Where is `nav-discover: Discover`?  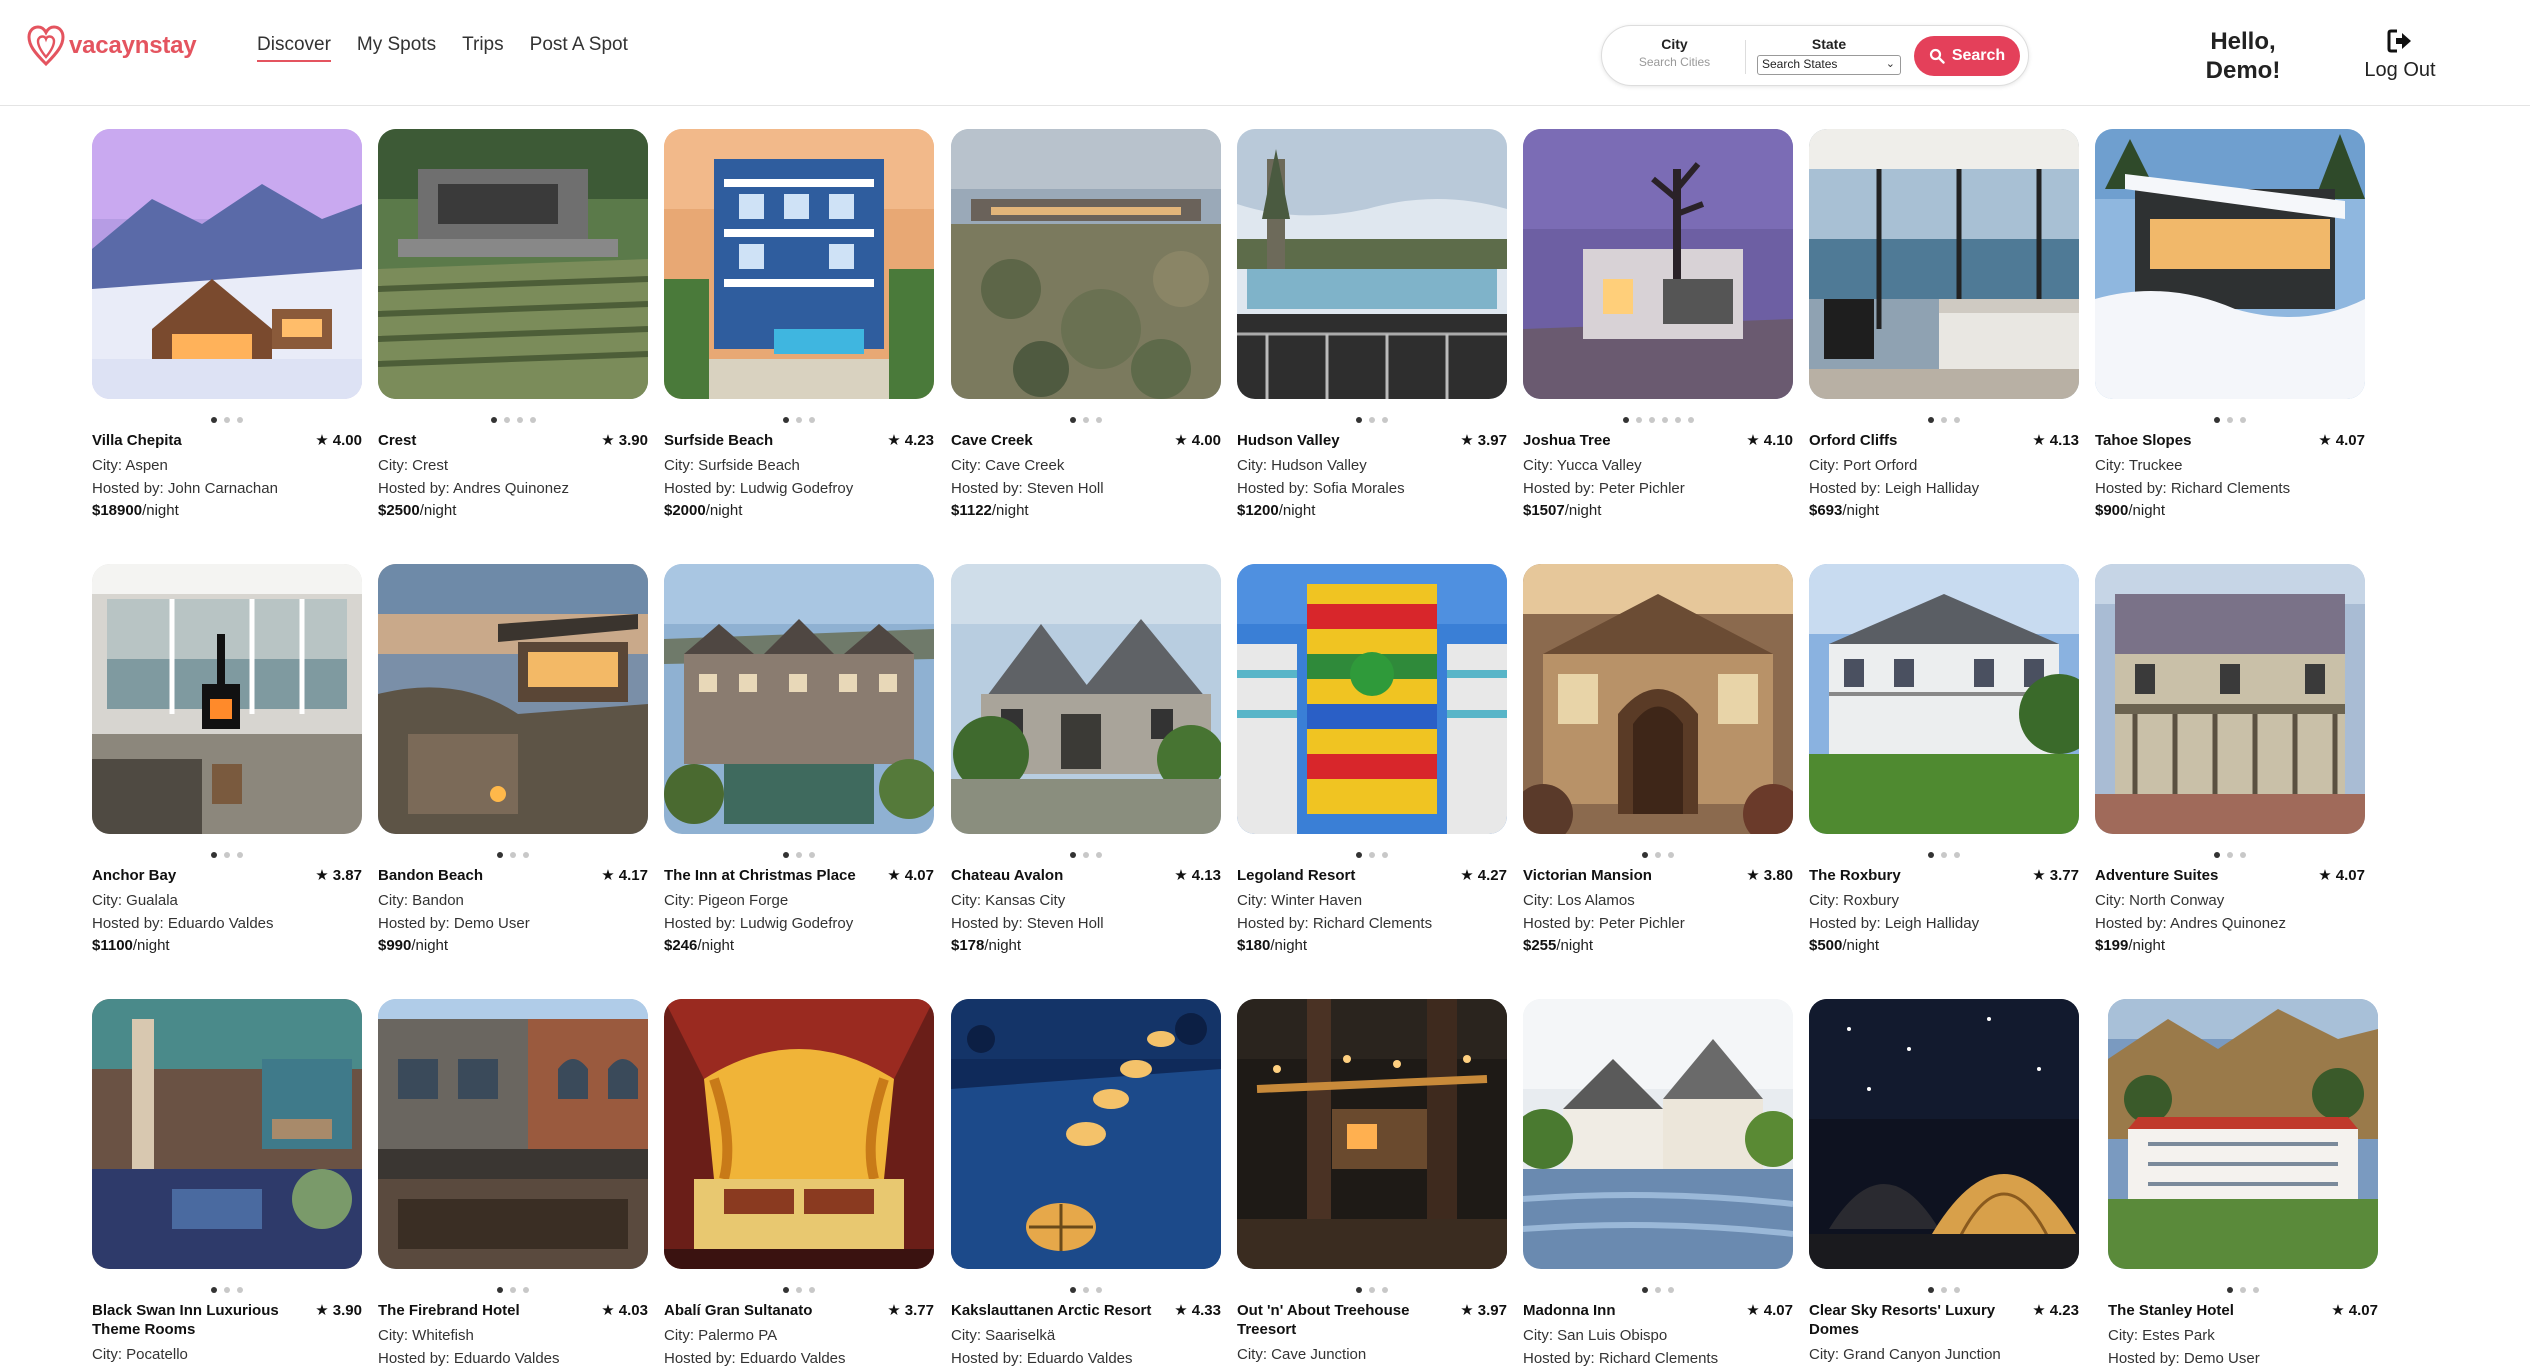
nav-discover: Discover is located at coordinates (294, 48).